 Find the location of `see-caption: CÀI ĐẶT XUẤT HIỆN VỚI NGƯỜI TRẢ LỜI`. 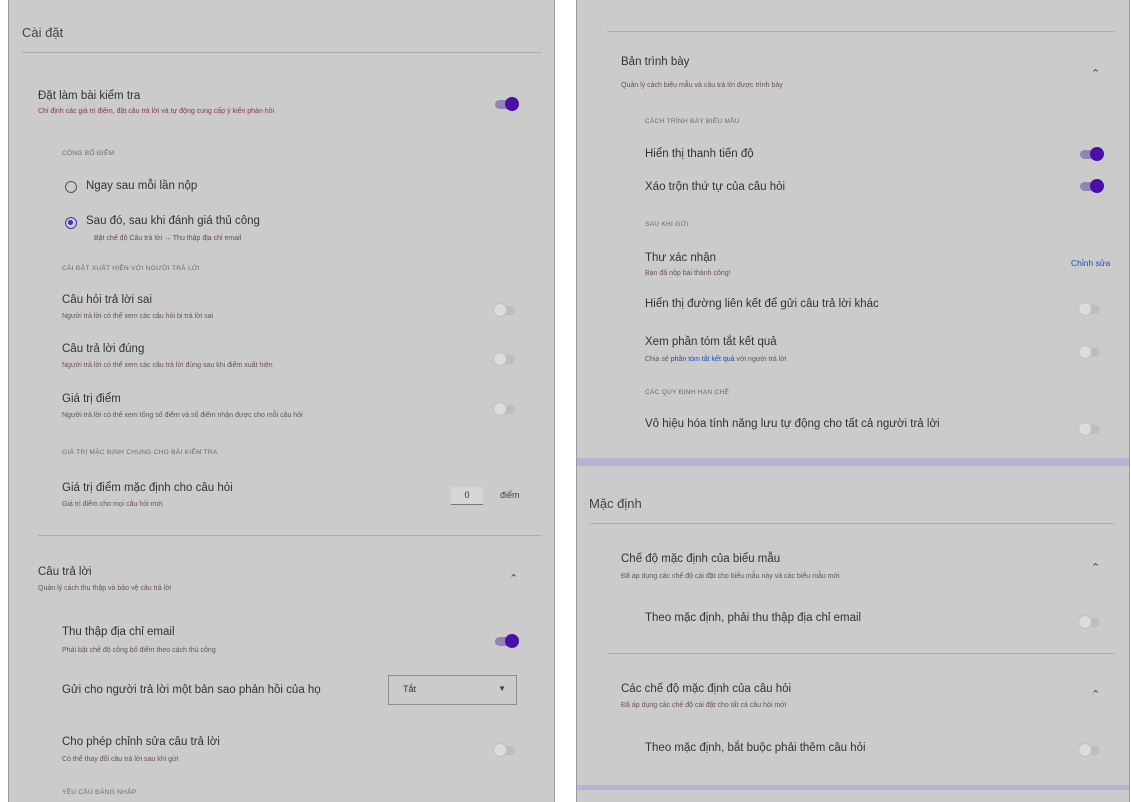

see-caption: CÀI ĐẶT XUẤT HIỆN VỚI NGƯỜI TRẢ LỜI is located at coordinates (131, 268).